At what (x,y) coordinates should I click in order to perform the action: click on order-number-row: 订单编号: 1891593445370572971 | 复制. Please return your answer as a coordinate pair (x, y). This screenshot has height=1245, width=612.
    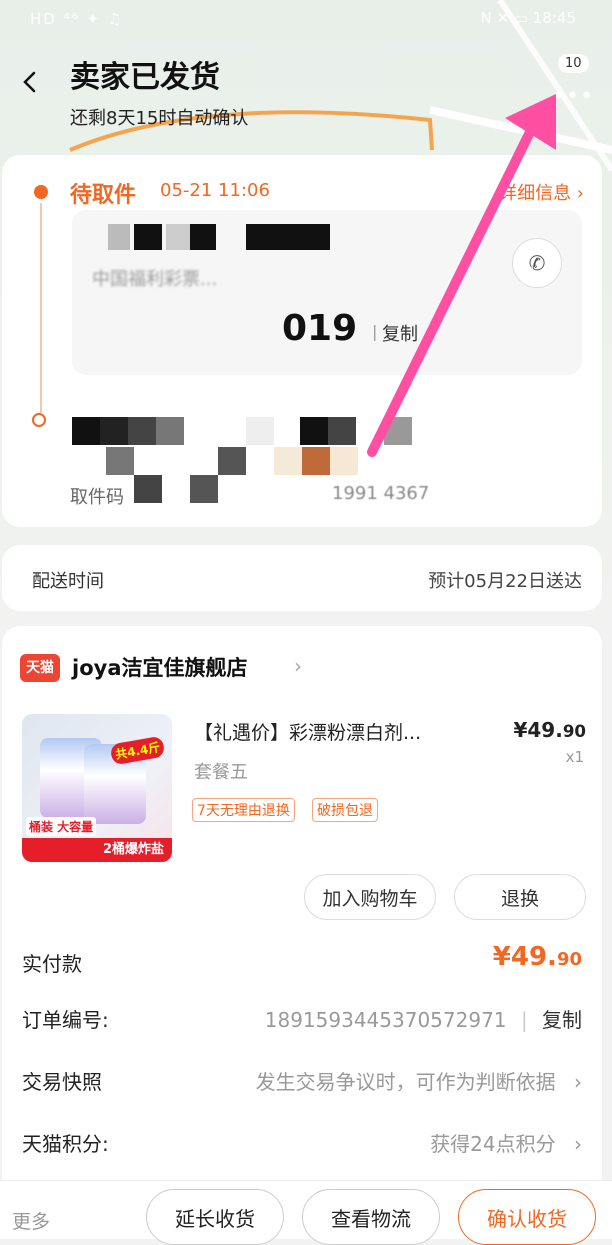
    Looking at the image, I should click on (302, 1018).